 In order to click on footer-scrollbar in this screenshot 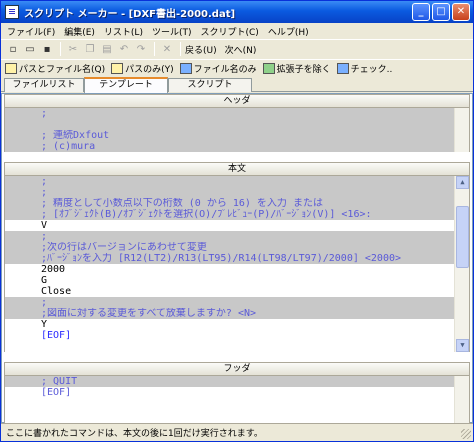, I will do `click(461, 400)`.